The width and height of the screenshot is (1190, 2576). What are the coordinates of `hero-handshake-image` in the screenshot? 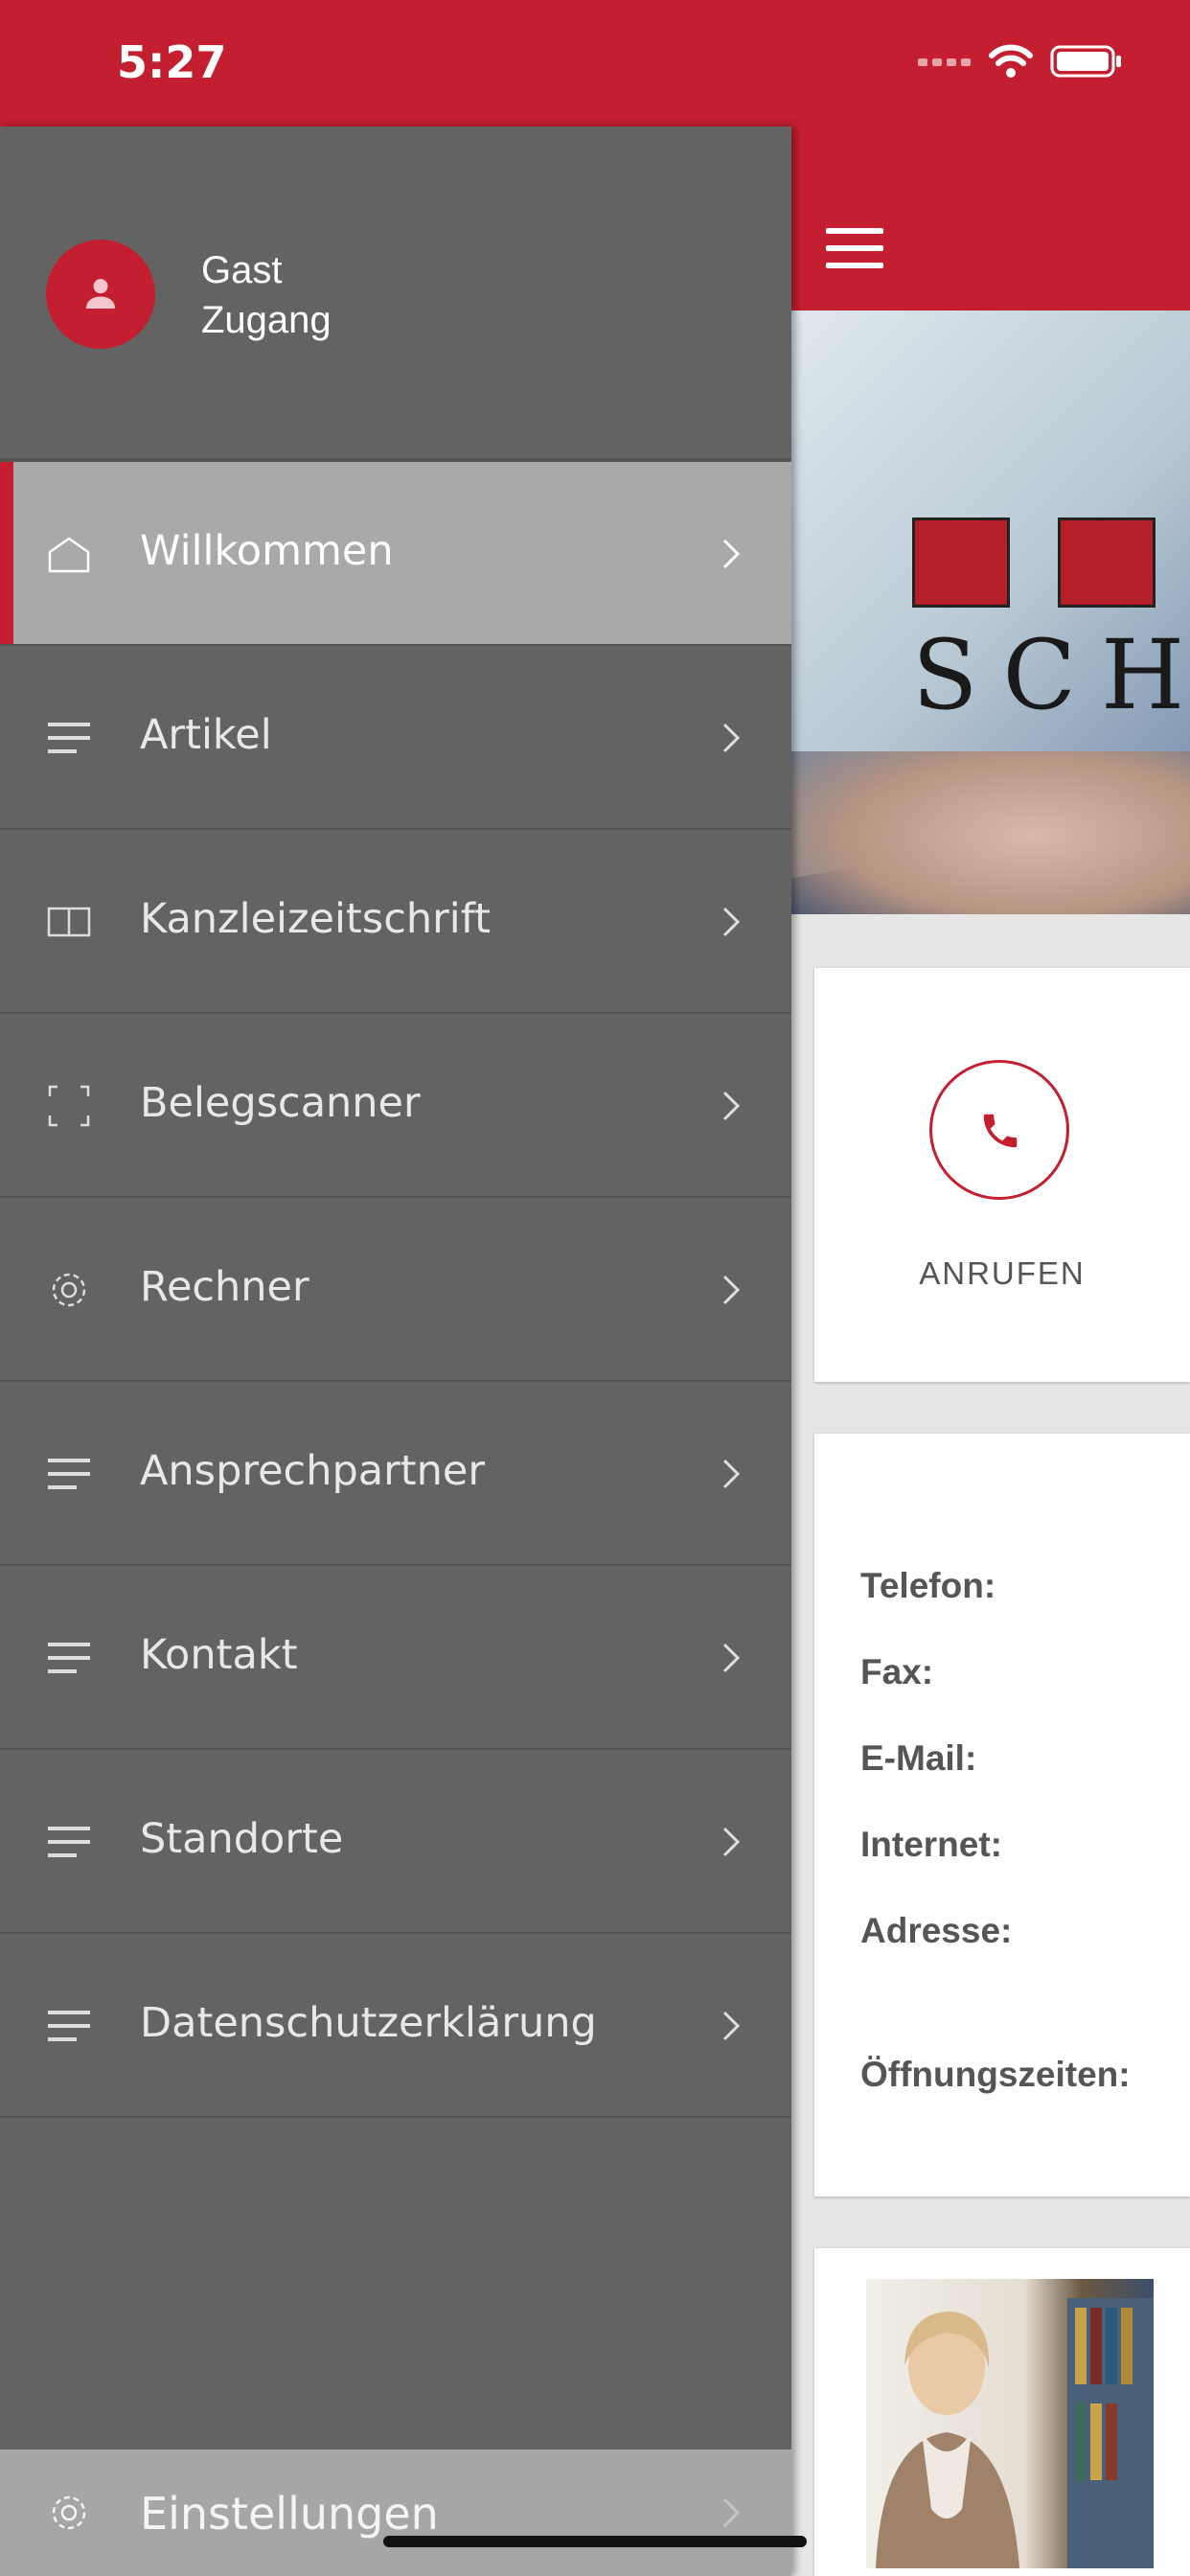 It's located at (990, 832).